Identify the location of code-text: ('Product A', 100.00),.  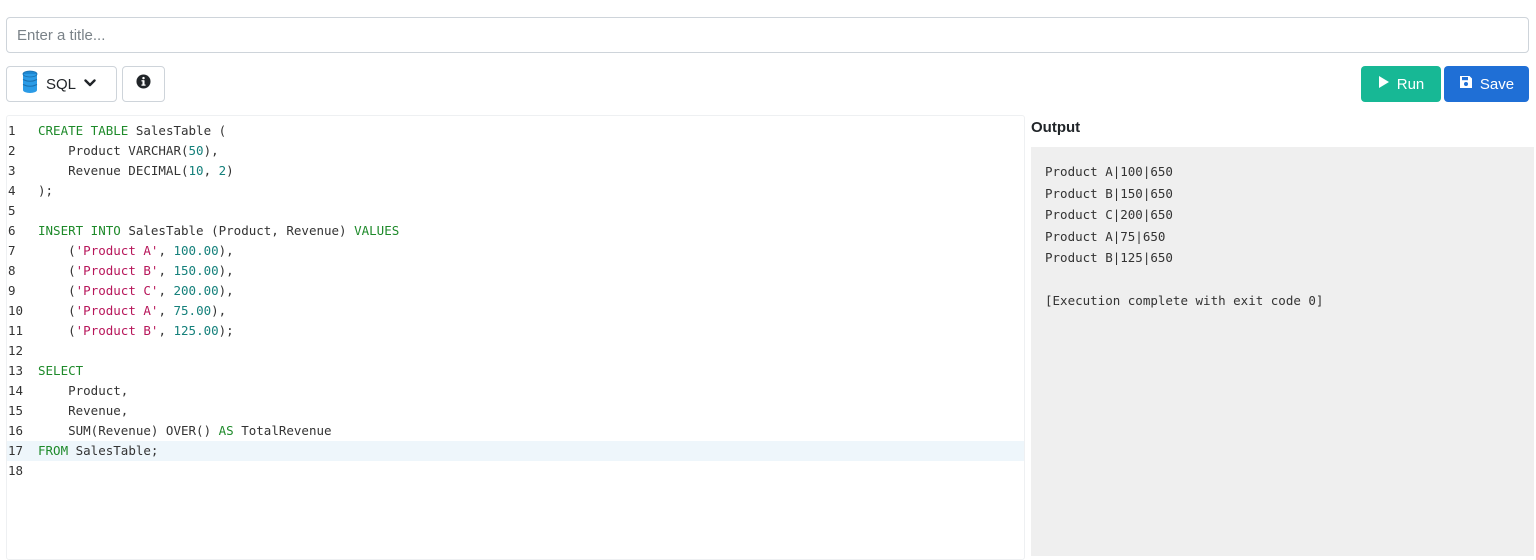
(136, 251).